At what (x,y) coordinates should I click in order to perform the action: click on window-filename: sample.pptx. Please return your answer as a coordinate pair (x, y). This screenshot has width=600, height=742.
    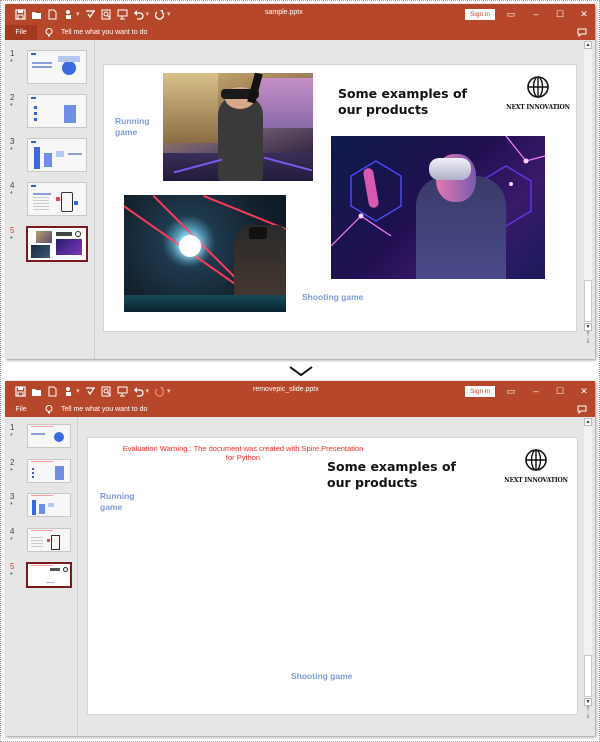
    Looking at the image, I should click on (284, 12).